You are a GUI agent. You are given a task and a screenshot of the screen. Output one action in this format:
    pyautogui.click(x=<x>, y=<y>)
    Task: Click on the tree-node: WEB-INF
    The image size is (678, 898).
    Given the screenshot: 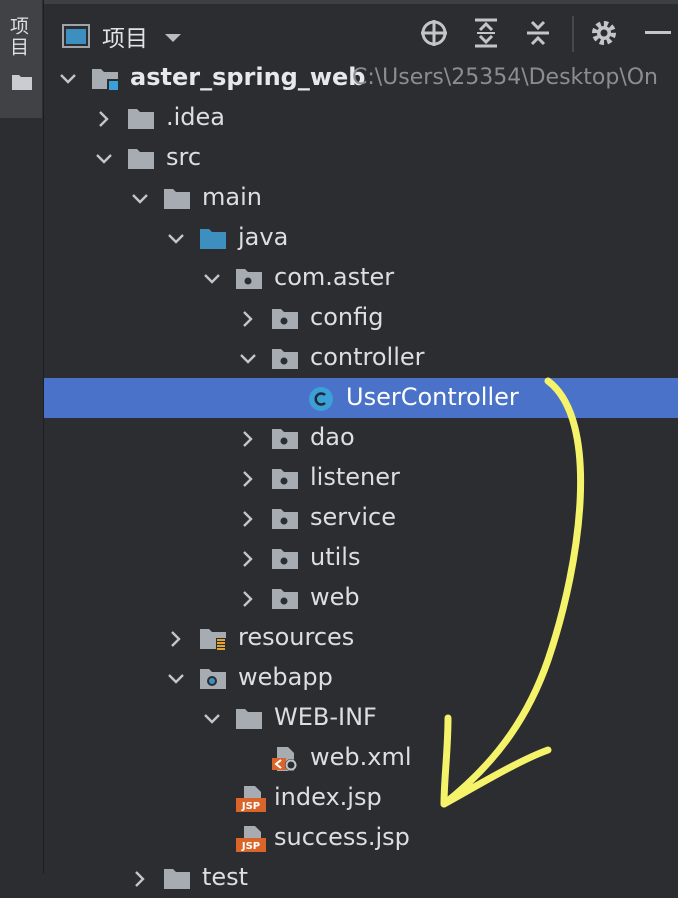 What is the action you would take?
    pyautogui.click(x=361, y=718)
    